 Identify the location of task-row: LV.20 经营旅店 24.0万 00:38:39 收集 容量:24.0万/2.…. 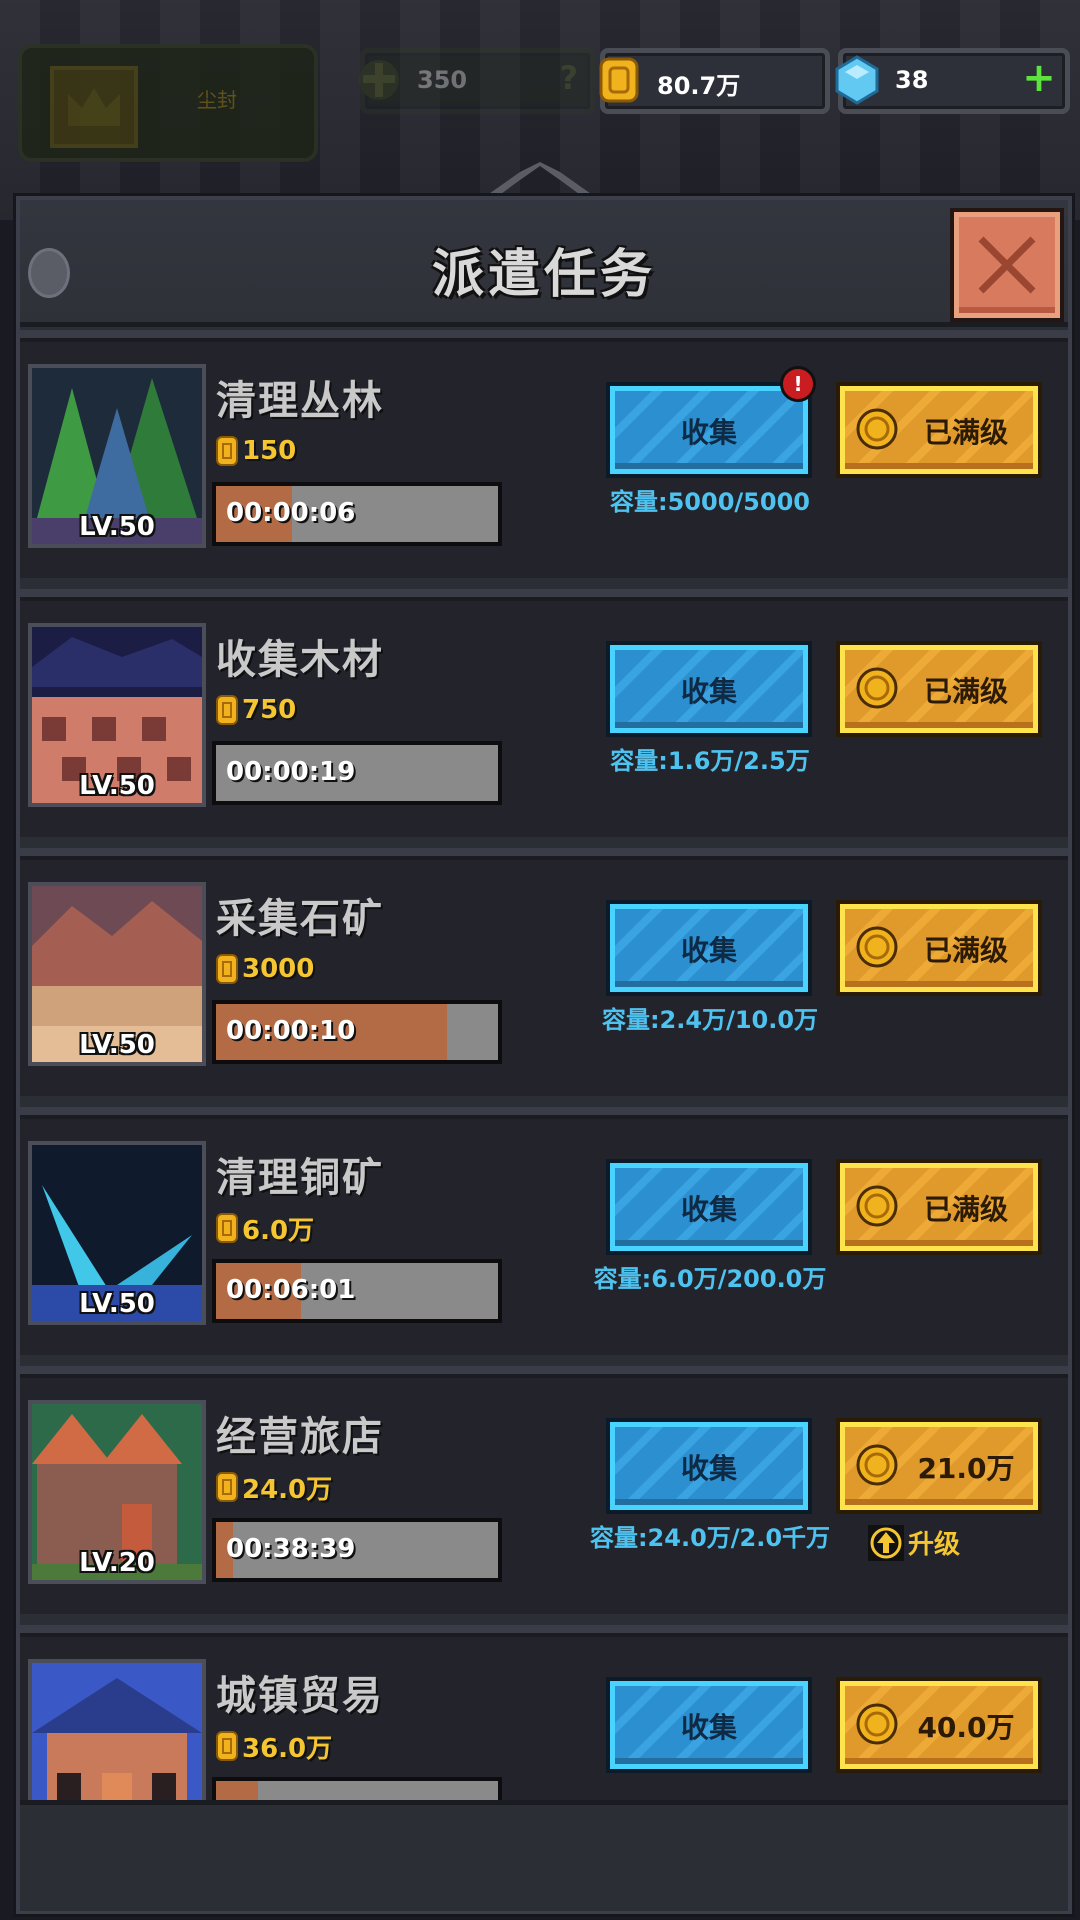
(544, 1490).